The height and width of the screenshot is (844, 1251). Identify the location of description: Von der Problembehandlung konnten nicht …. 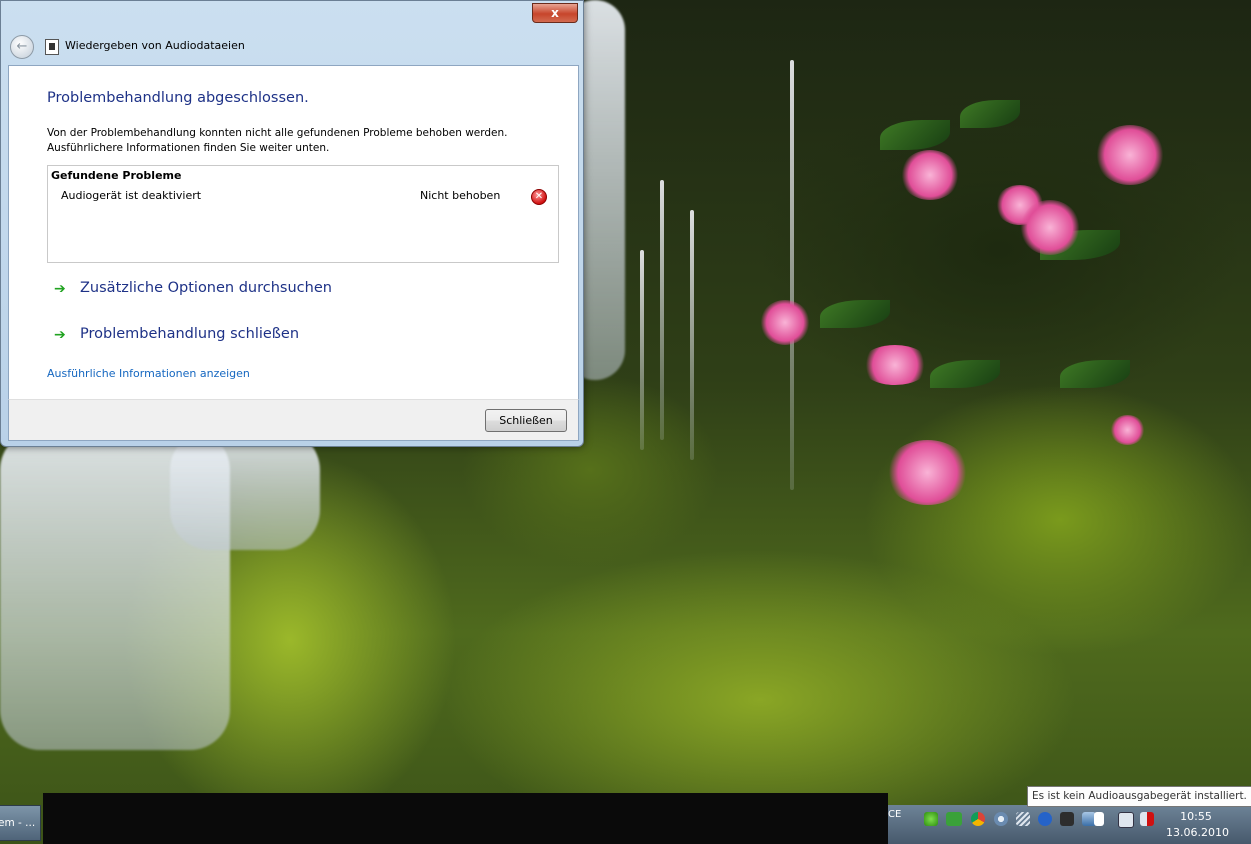
(297, 141).